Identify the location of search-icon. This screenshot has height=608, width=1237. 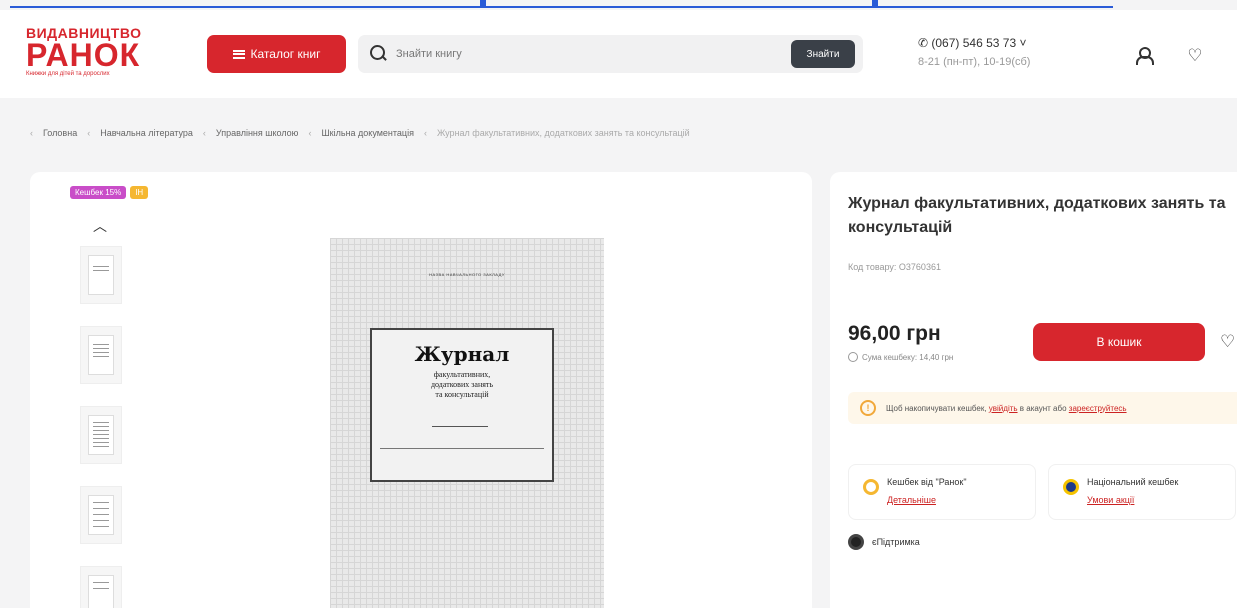
(379, 54).